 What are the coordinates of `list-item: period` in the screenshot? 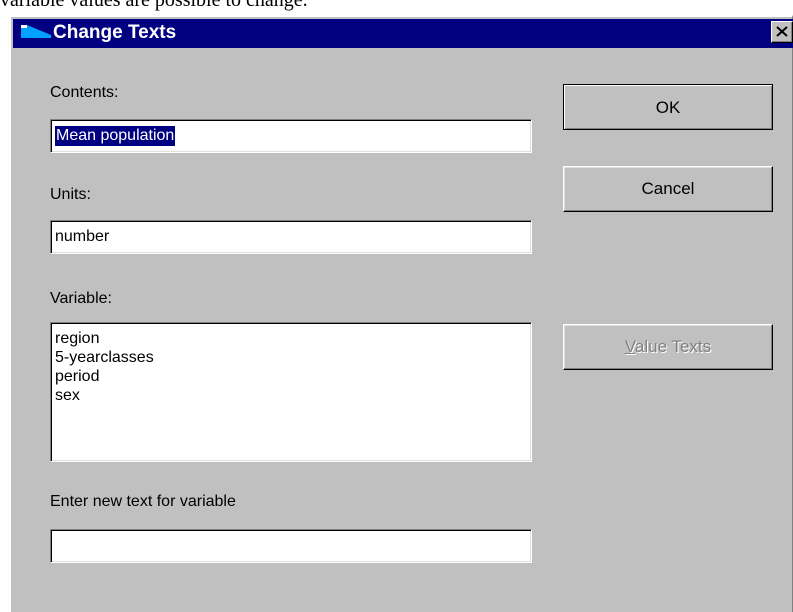 It's located at (104, 376).